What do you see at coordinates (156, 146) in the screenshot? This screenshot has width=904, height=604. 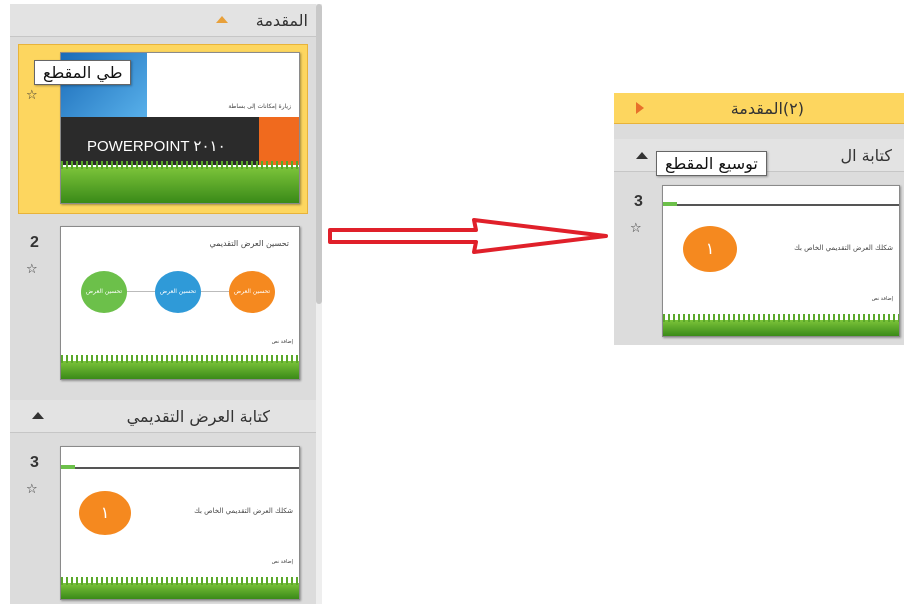 I see `slide-1-title: POWERPOINT ٢٠١٠` at bounding box center [156, 146].